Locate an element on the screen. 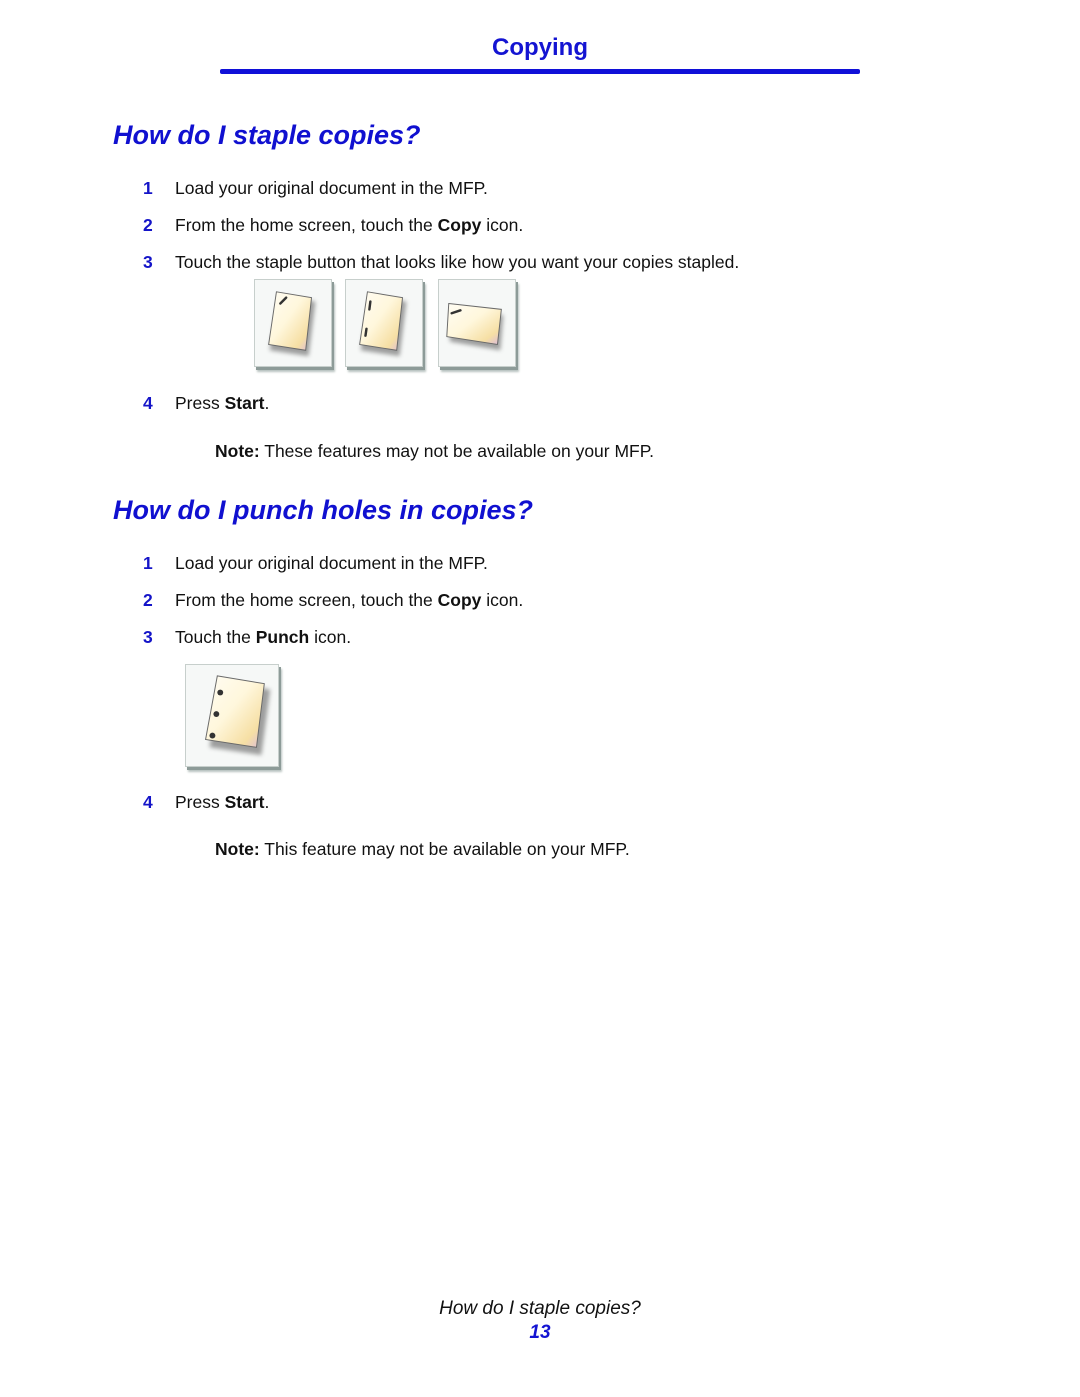 This screenshot has width=1080, height=1397. punch-button is located at coordinates (232, 715).